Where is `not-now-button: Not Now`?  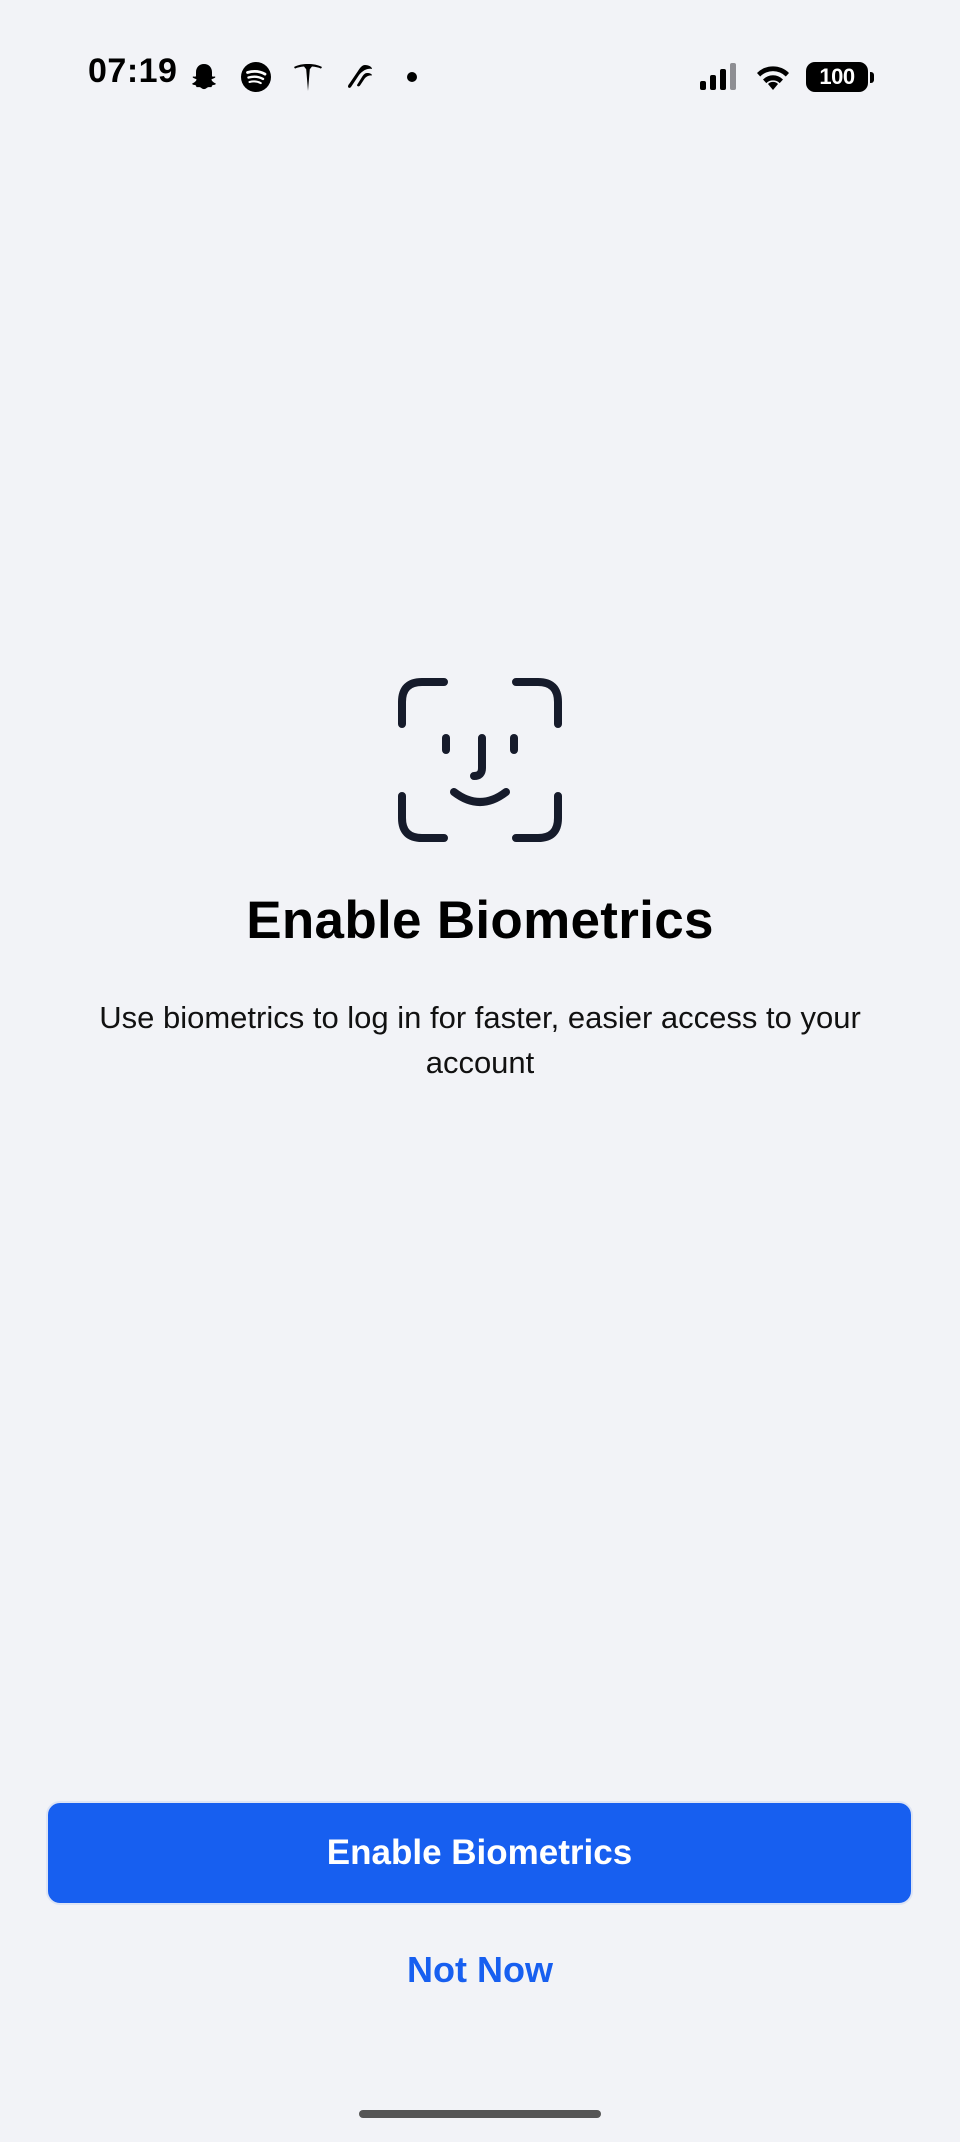
not-now-button: Not Now is located at coordinates (480, 1970).